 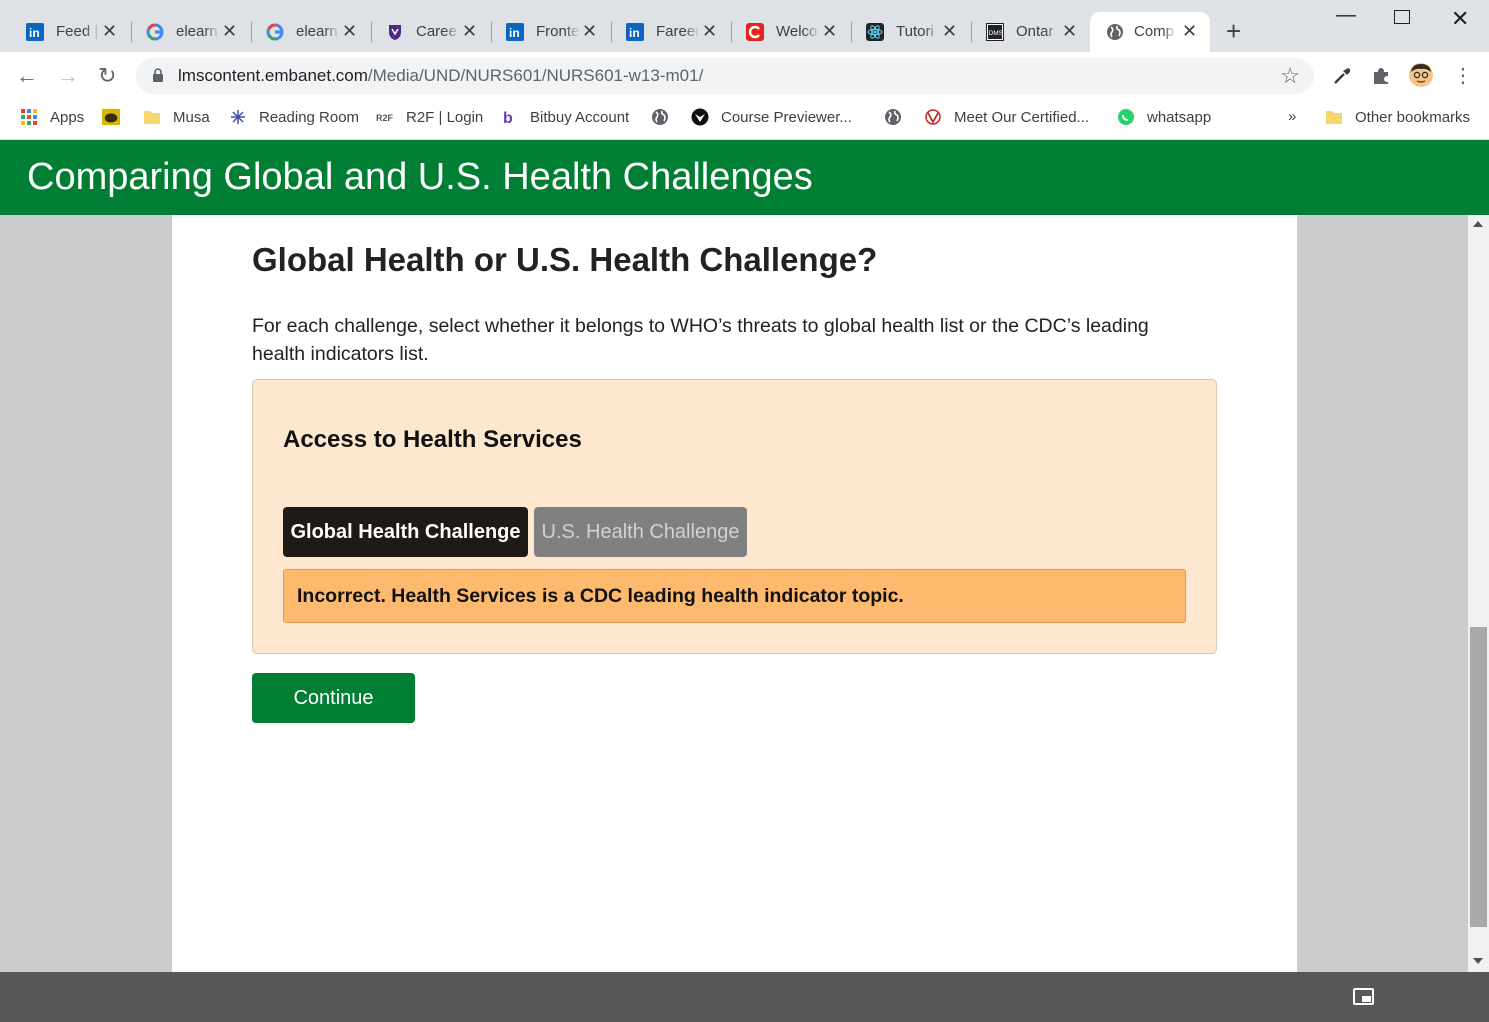 What do you see at coordinates (107, 76) in the screenshot?
I see `reload-icon: ↻` at bounding box center [107, 76].